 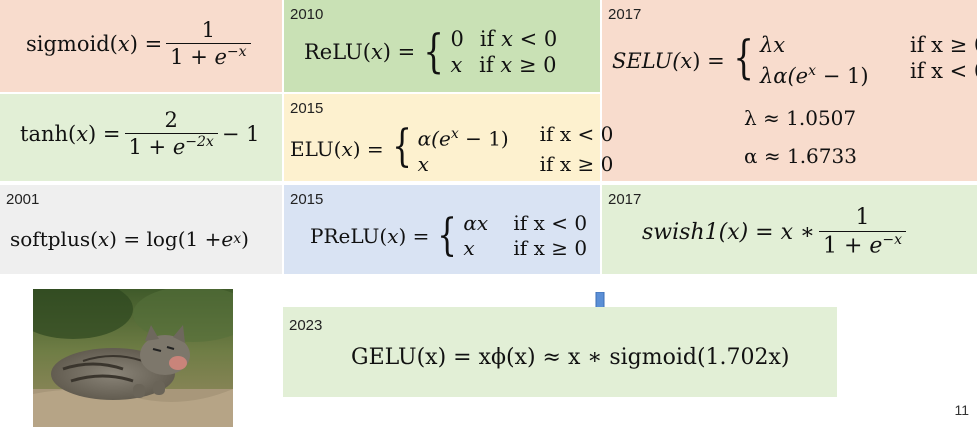 What do you see at coordinates (625, 14) in the screenshot?
I see `selu-year: 2017` at bounding box center [625, 14].